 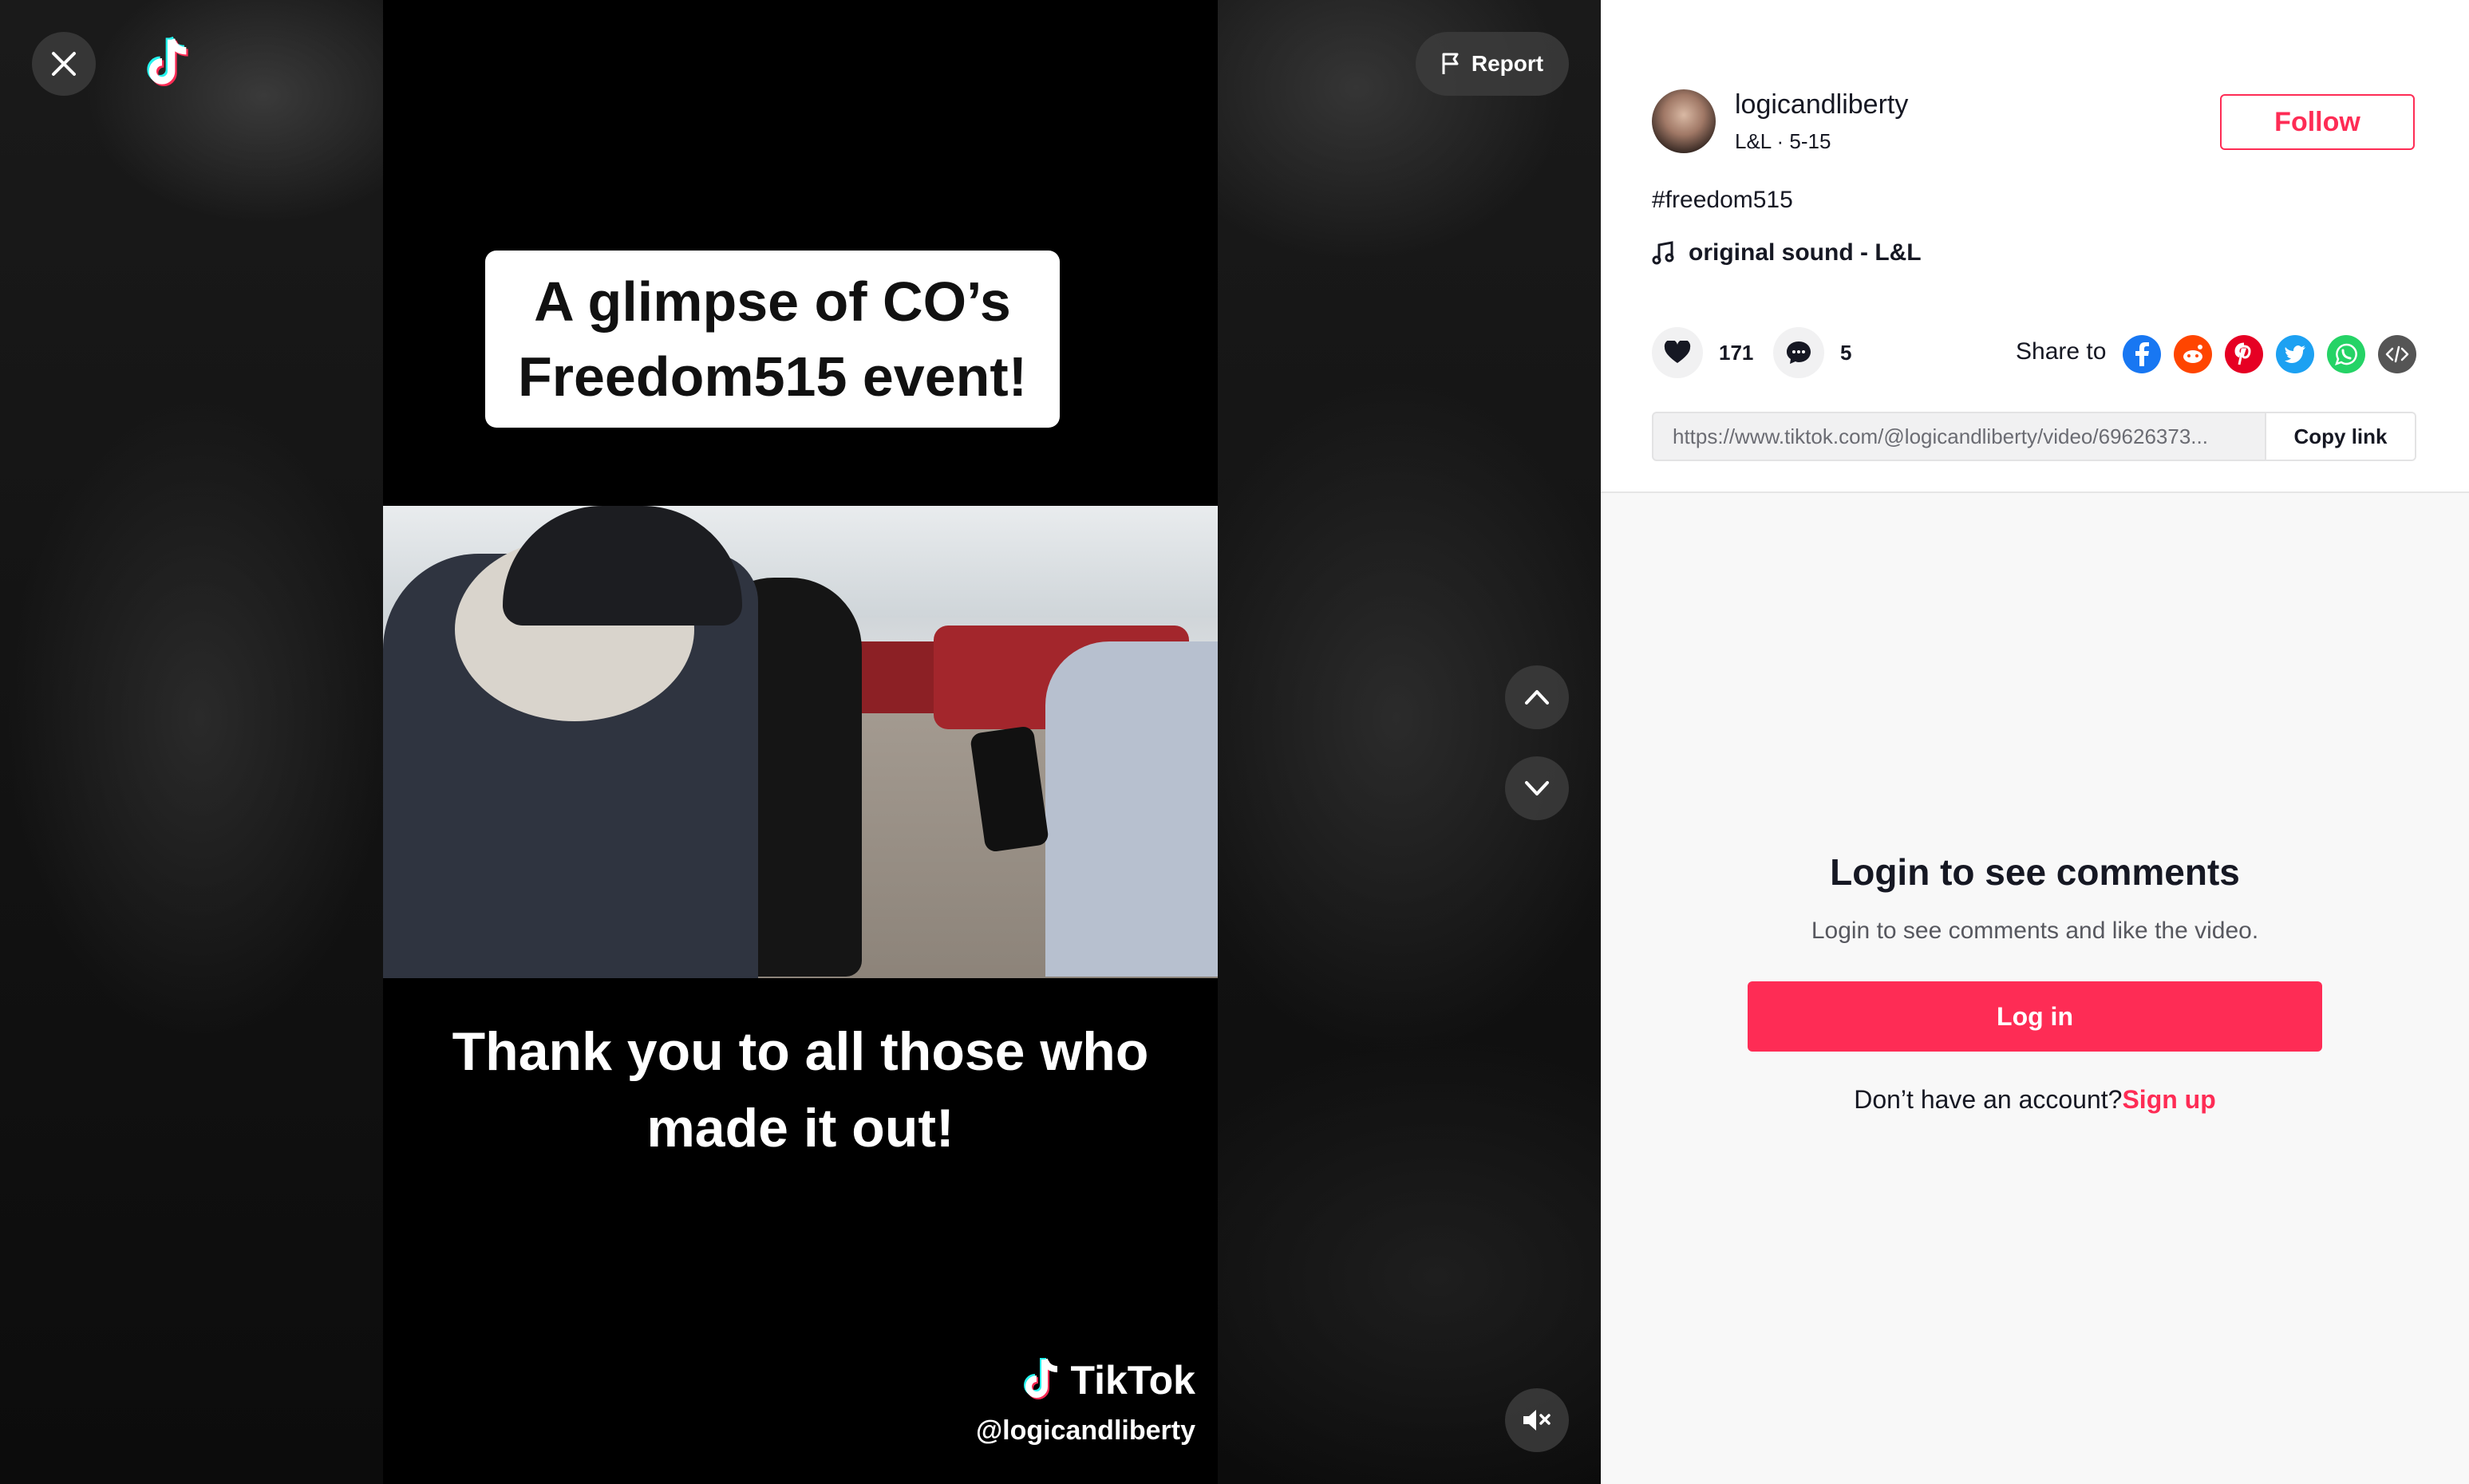 What do you see at coordinates (1846, 352) in the screenshot?
I see `comment-count: 5` at bounding box center [1846, 352].